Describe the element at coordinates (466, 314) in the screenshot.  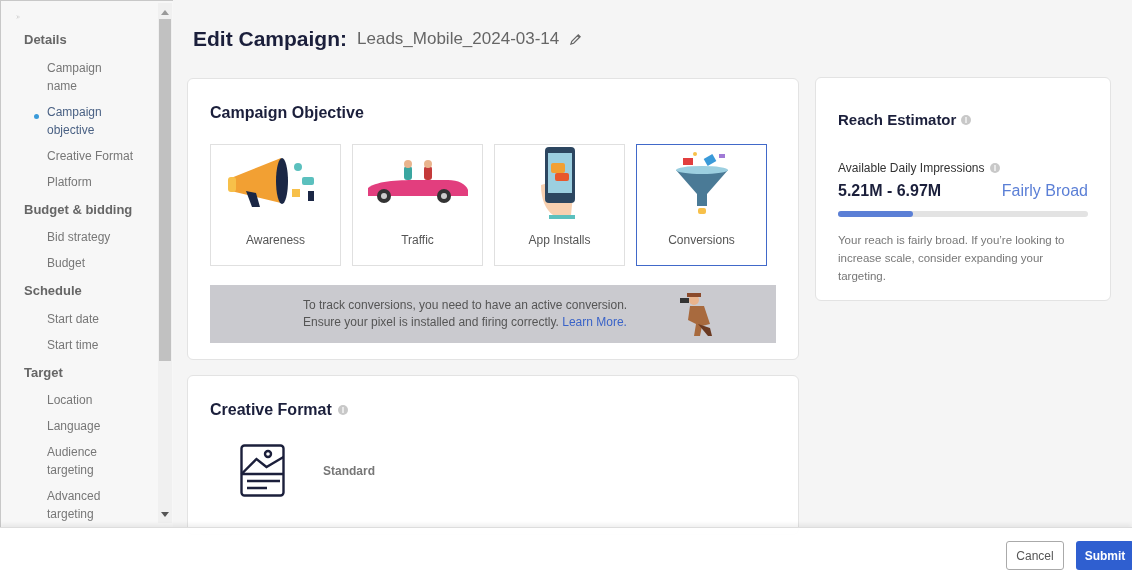
I see `notice-text: To track conversions, you need to have an active conversion. Ensure your pixel is installed and firing correctly. Learn More.` at that location.